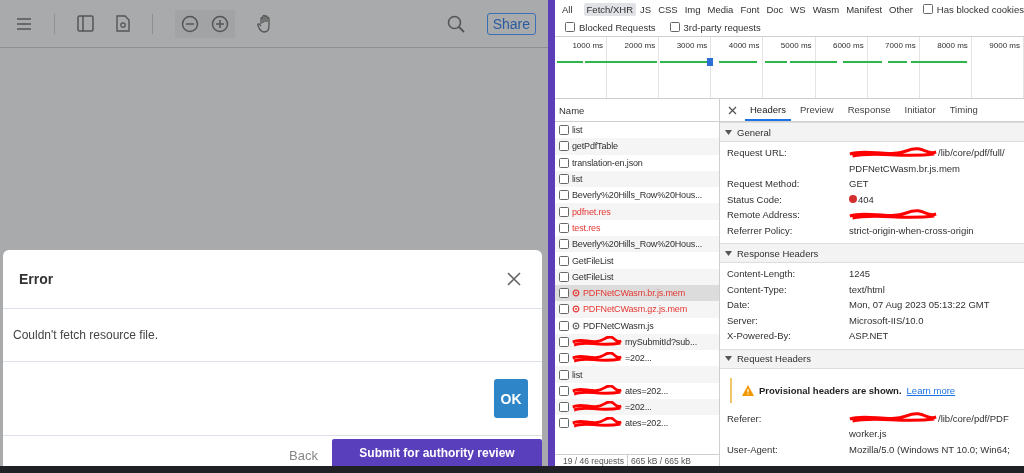 Image resolution: width=1024 pixels, height=473 pixels. Describe the element at coordinates (637, 211) in the screenshot. I see `request-row: pdfnet.res` at that location.